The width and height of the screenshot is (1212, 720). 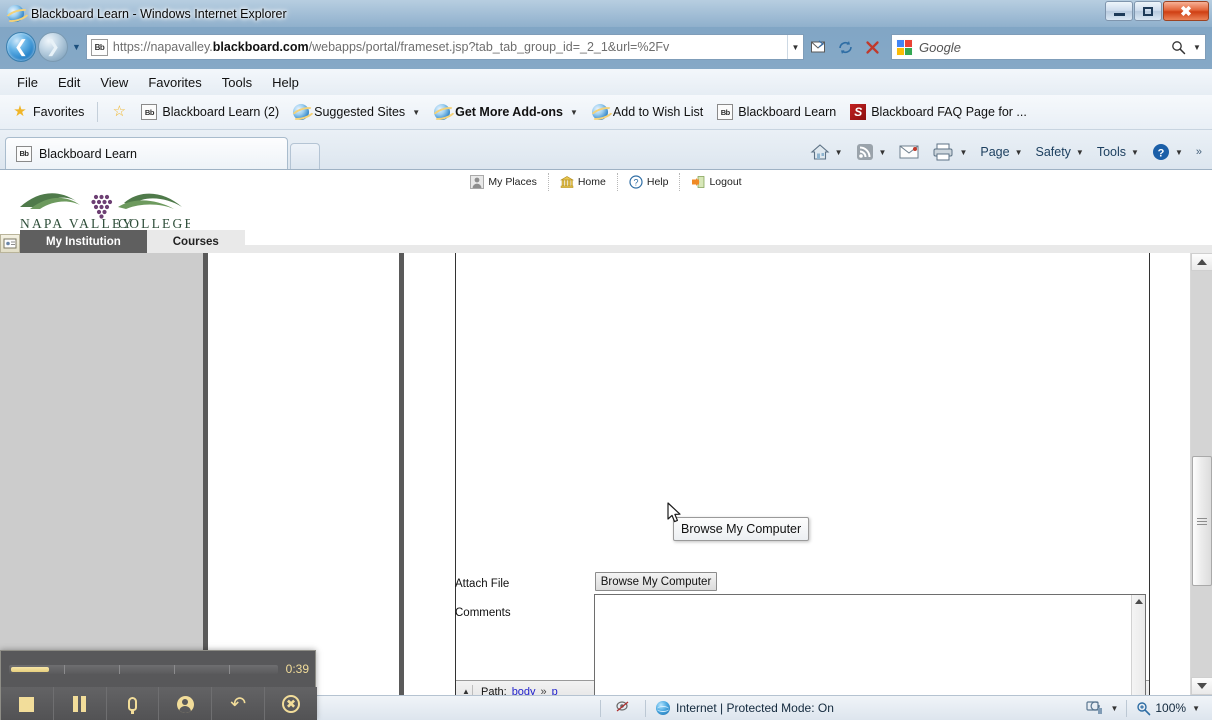 I want to click on bb-tab-my-institution: My Institution, so click(x=83, y=241).